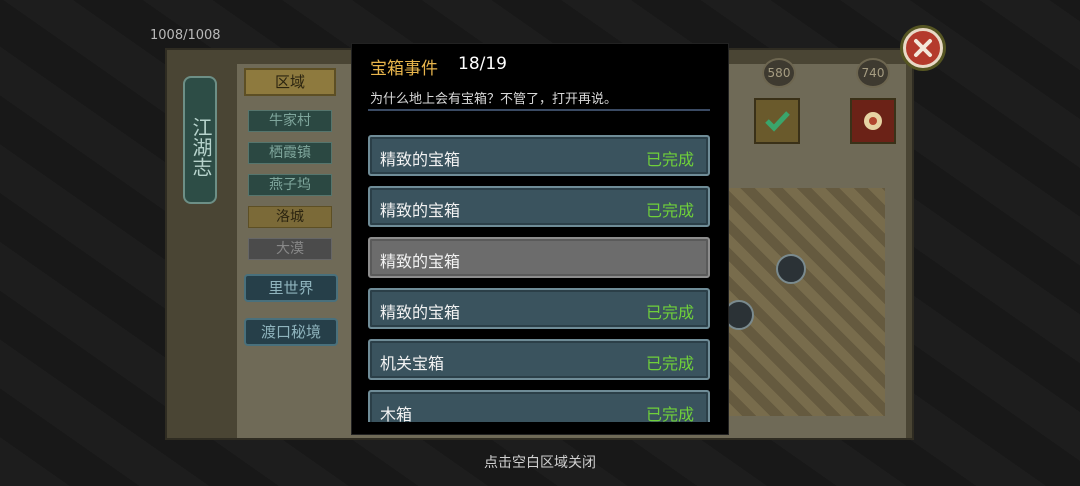  I want to click on region-item: 大漠, so click(290, 249).